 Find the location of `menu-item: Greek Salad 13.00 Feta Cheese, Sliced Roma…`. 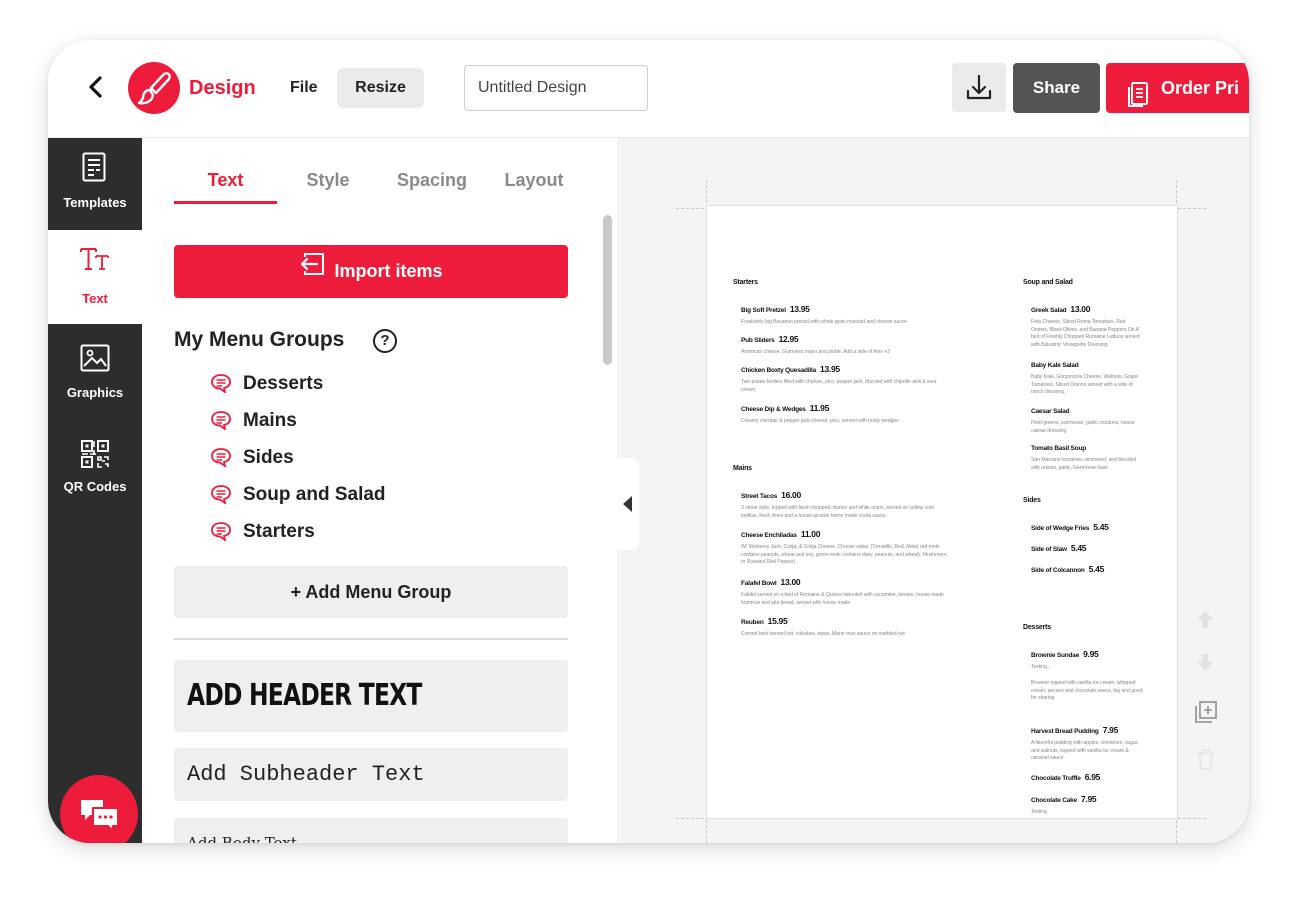

menu-item: Greek Salad 13.00 Feta Cheese, Sliced Roma… is located at coordinates (1087, 324).